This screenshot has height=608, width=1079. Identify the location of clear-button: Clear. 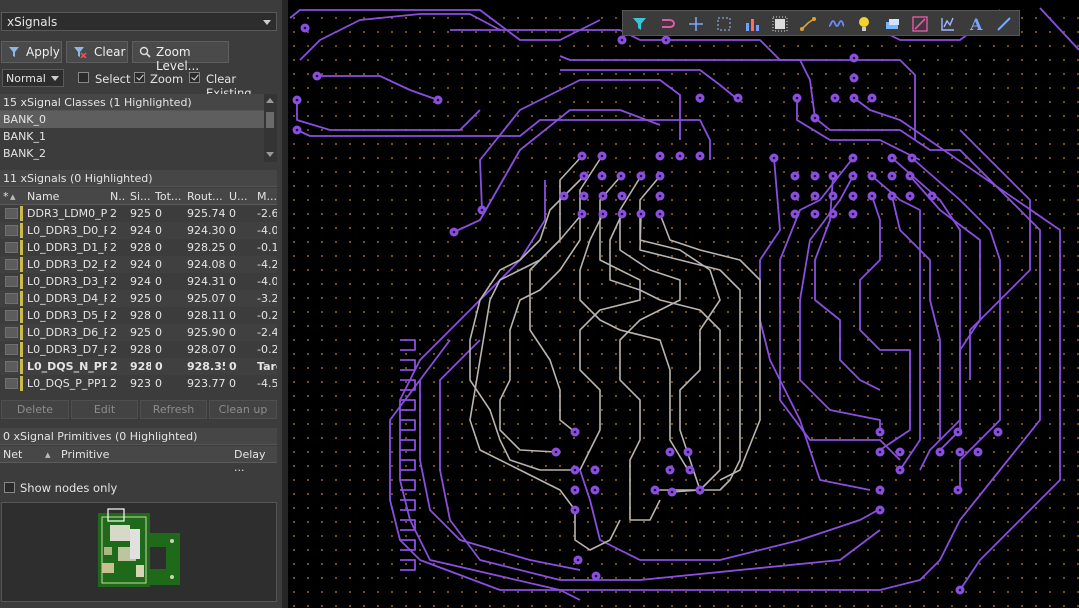
(97, 52).